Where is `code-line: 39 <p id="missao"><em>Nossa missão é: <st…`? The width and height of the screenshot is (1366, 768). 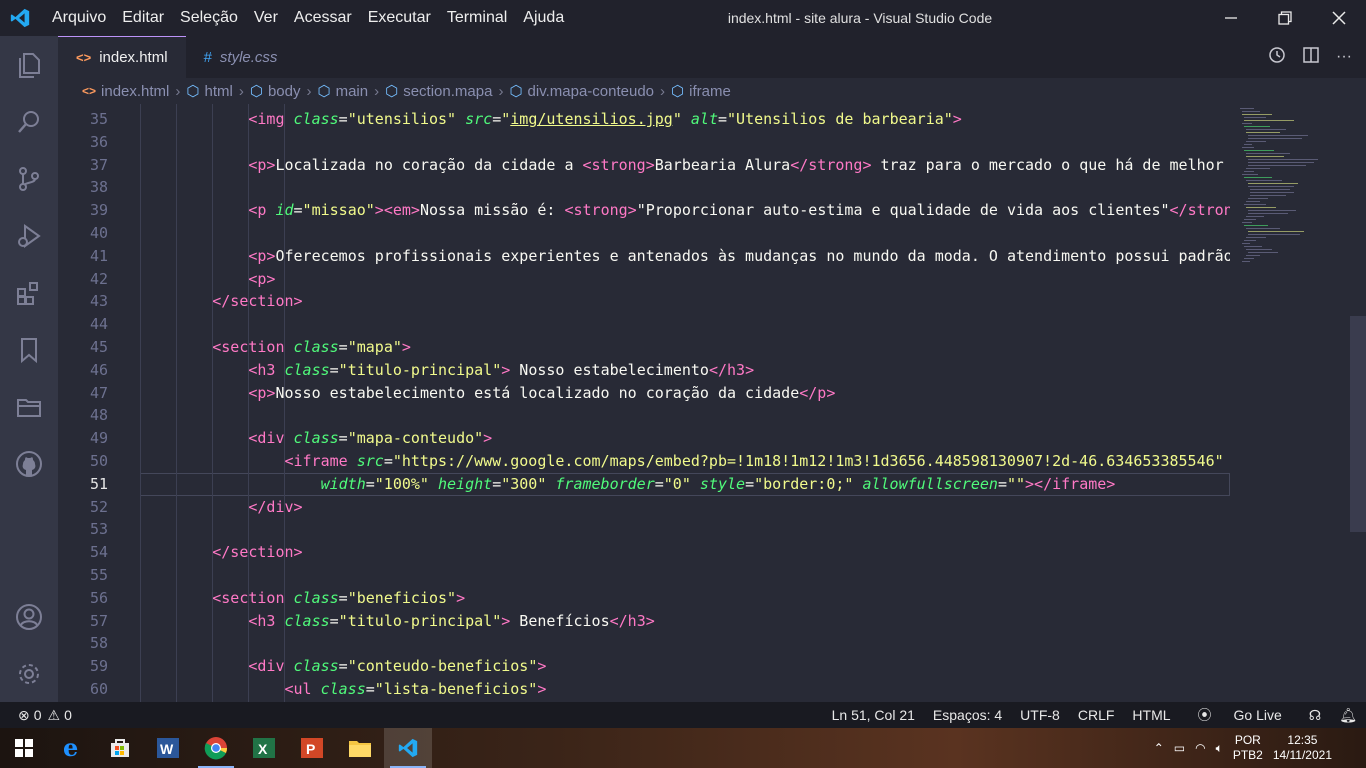 code-line: 39 <p id="missao"><em>Nossa missão é: <st… is located at coordinates (644, 210).